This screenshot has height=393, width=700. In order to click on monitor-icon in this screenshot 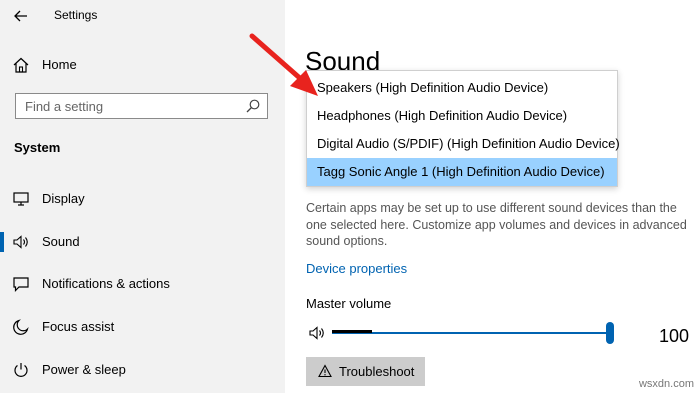, I will do `click(21, 199)`.